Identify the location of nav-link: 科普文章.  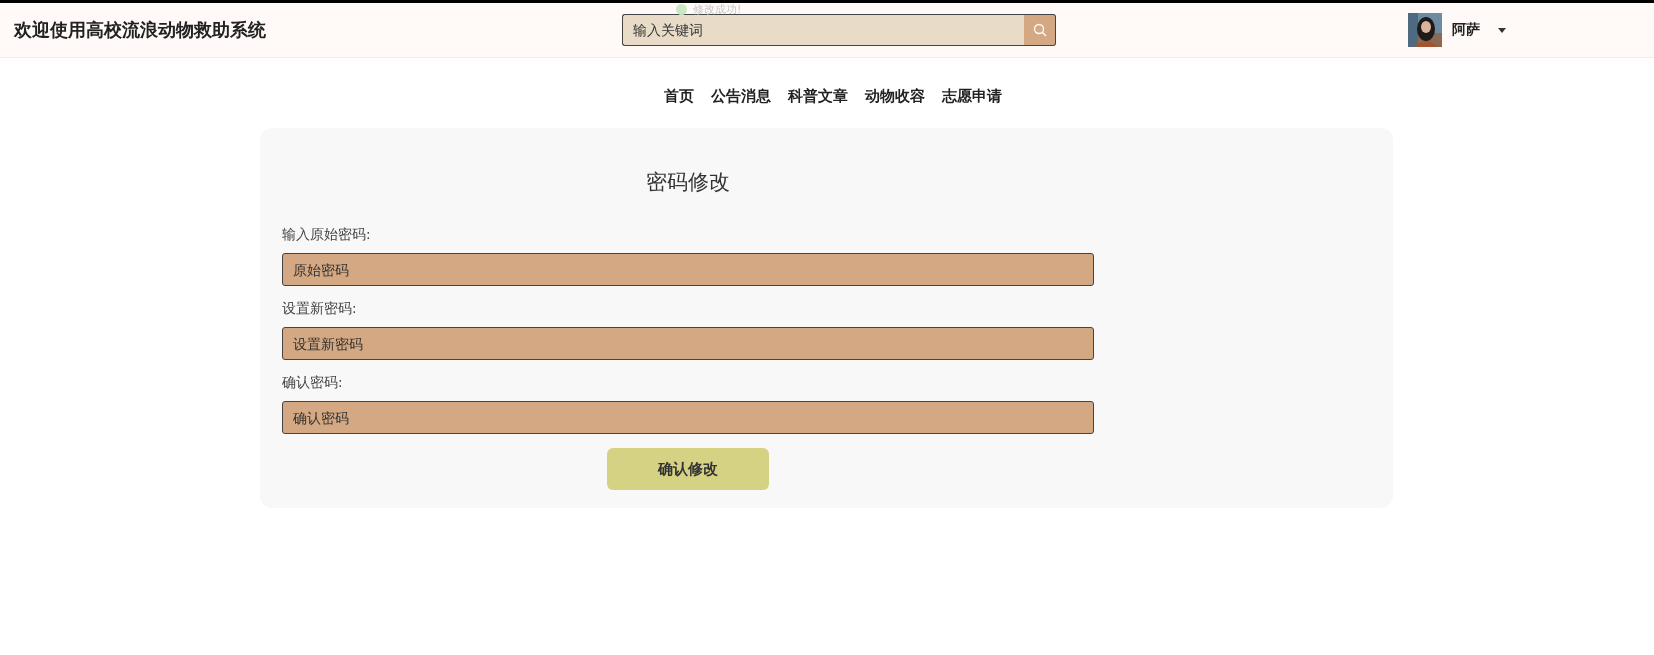
(818, 98).